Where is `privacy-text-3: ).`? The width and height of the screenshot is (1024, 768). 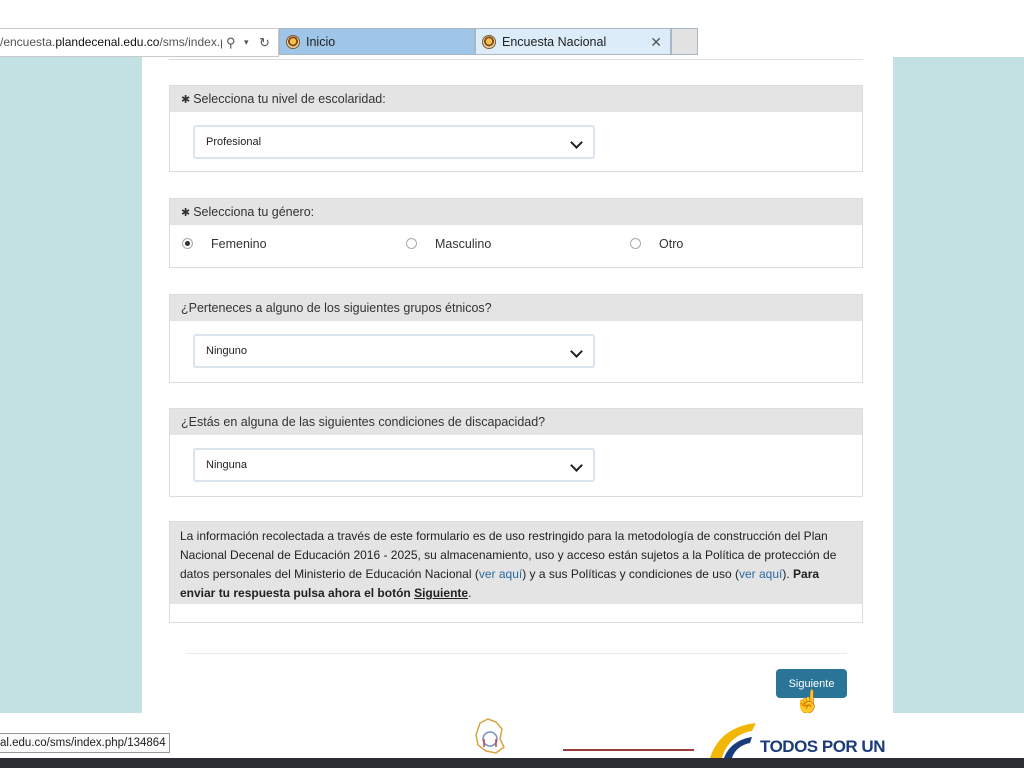 privacy-text-3: ). is located at coordinates (788, 574).